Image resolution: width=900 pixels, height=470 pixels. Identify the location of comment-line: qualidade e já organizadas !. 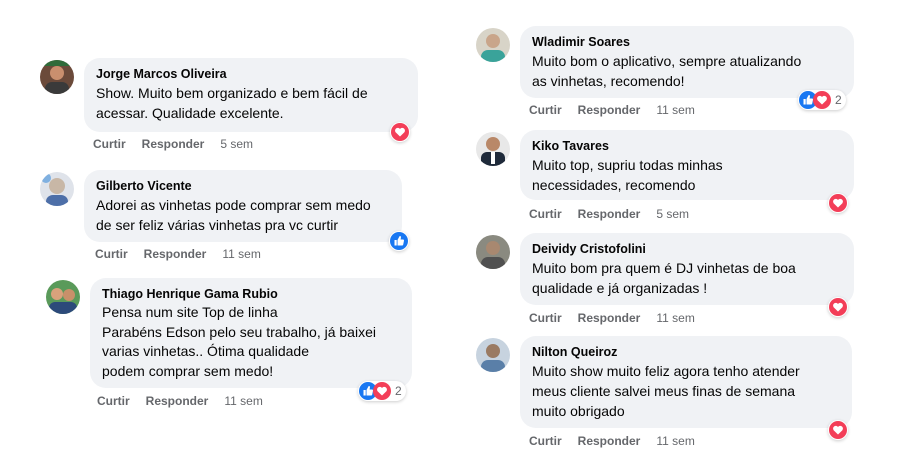
(620, 288).